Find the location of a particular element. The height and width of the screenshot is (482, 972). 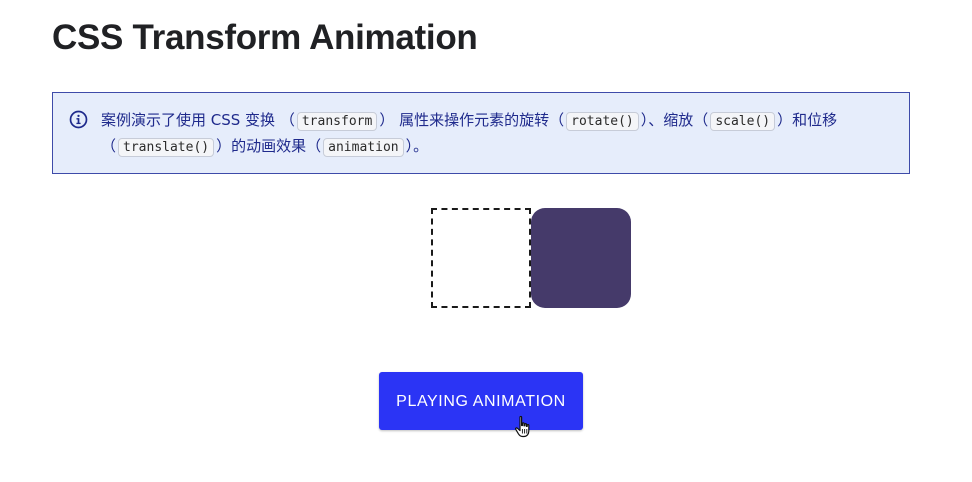

hand-pointer-icon is located at coordinates (522, 426).